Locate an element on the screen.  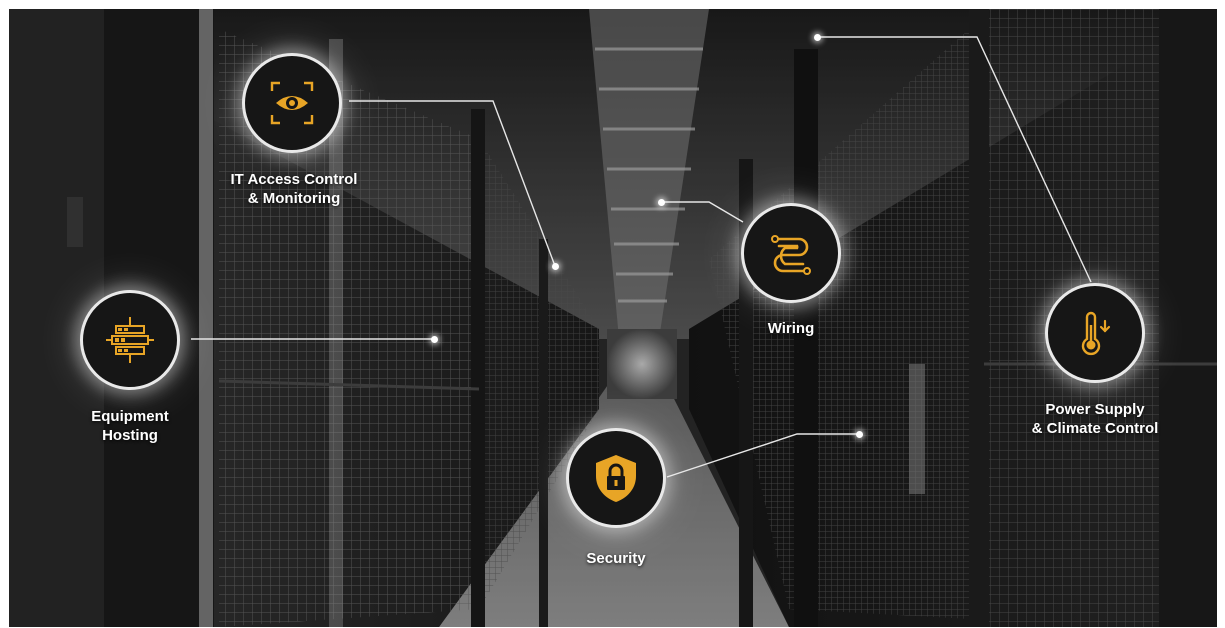
it-access-dot is located at coordinates (555, 266).